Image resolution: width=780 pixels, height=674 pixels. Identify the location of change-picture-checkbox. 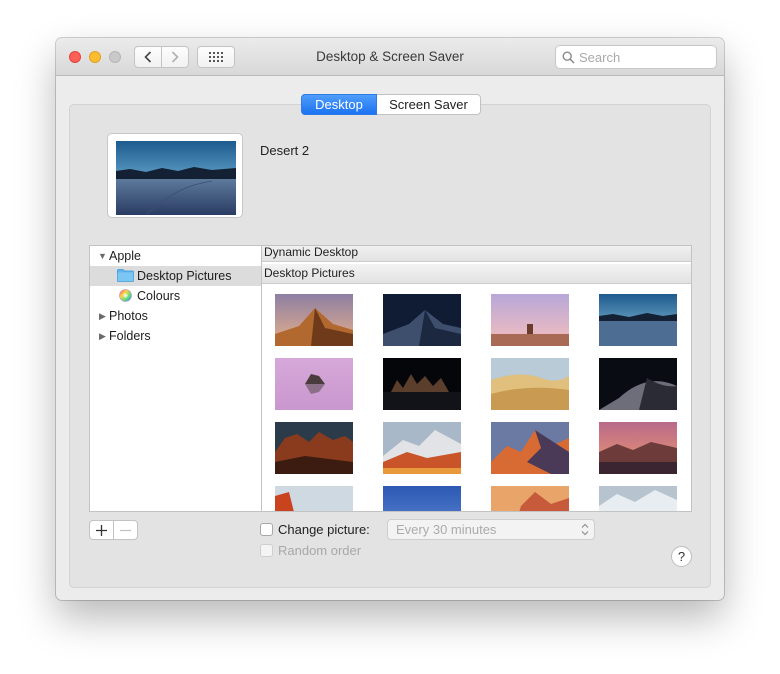
(266, 529).